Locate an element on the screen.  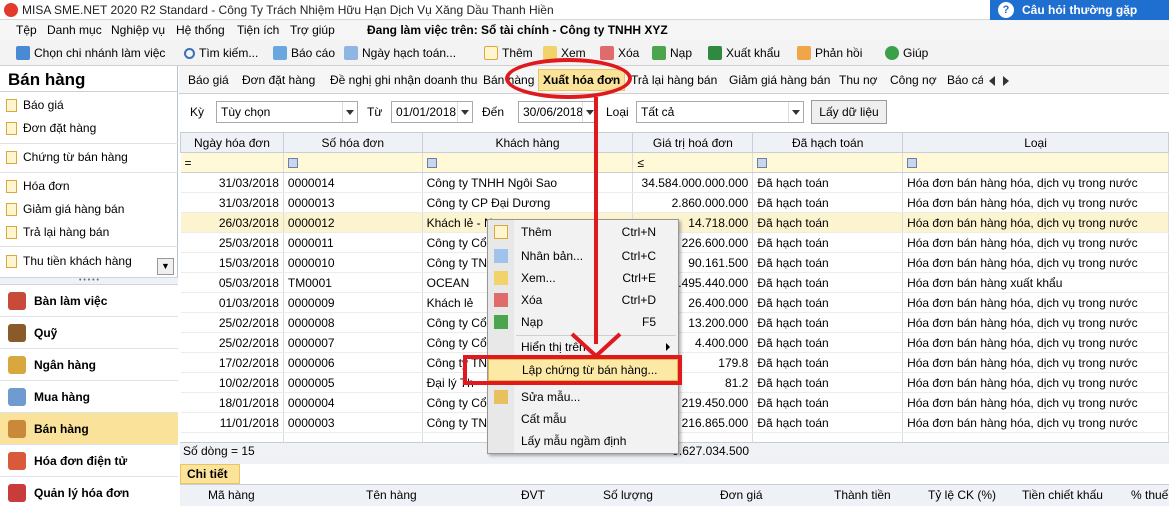
add-button: Thêm is located at coordinates (508, 53).